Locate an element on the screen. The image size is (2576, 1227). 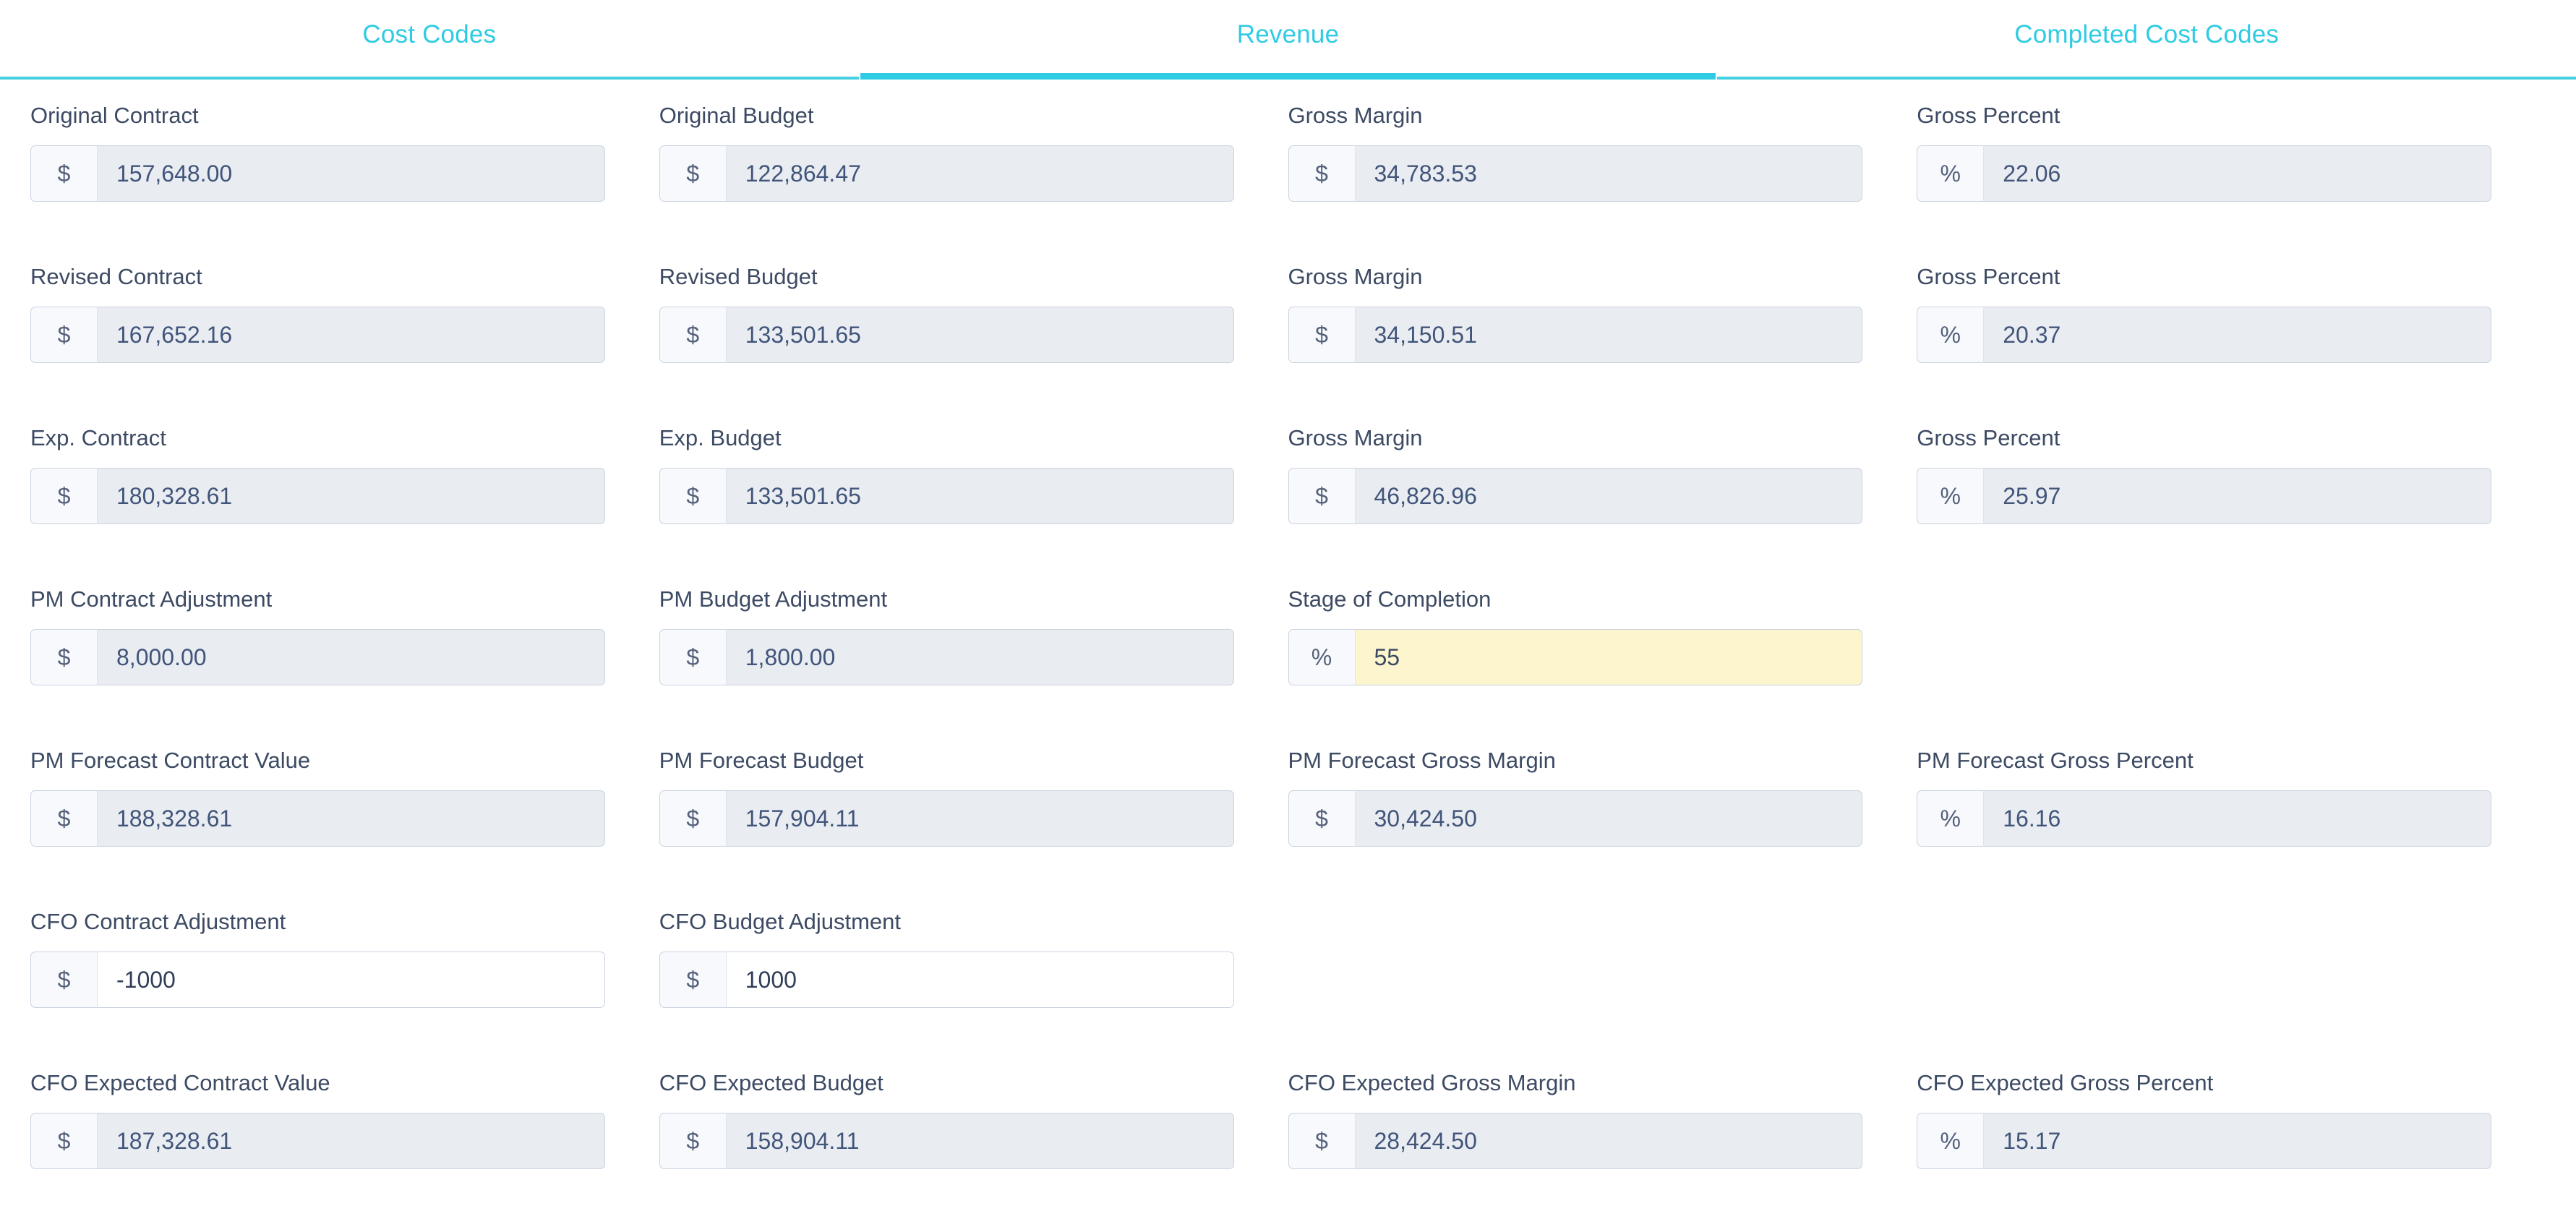
field-pm-forecast-gross-margin: PM Forecast Gross Margin $ is located at coordinates (1602, 805).